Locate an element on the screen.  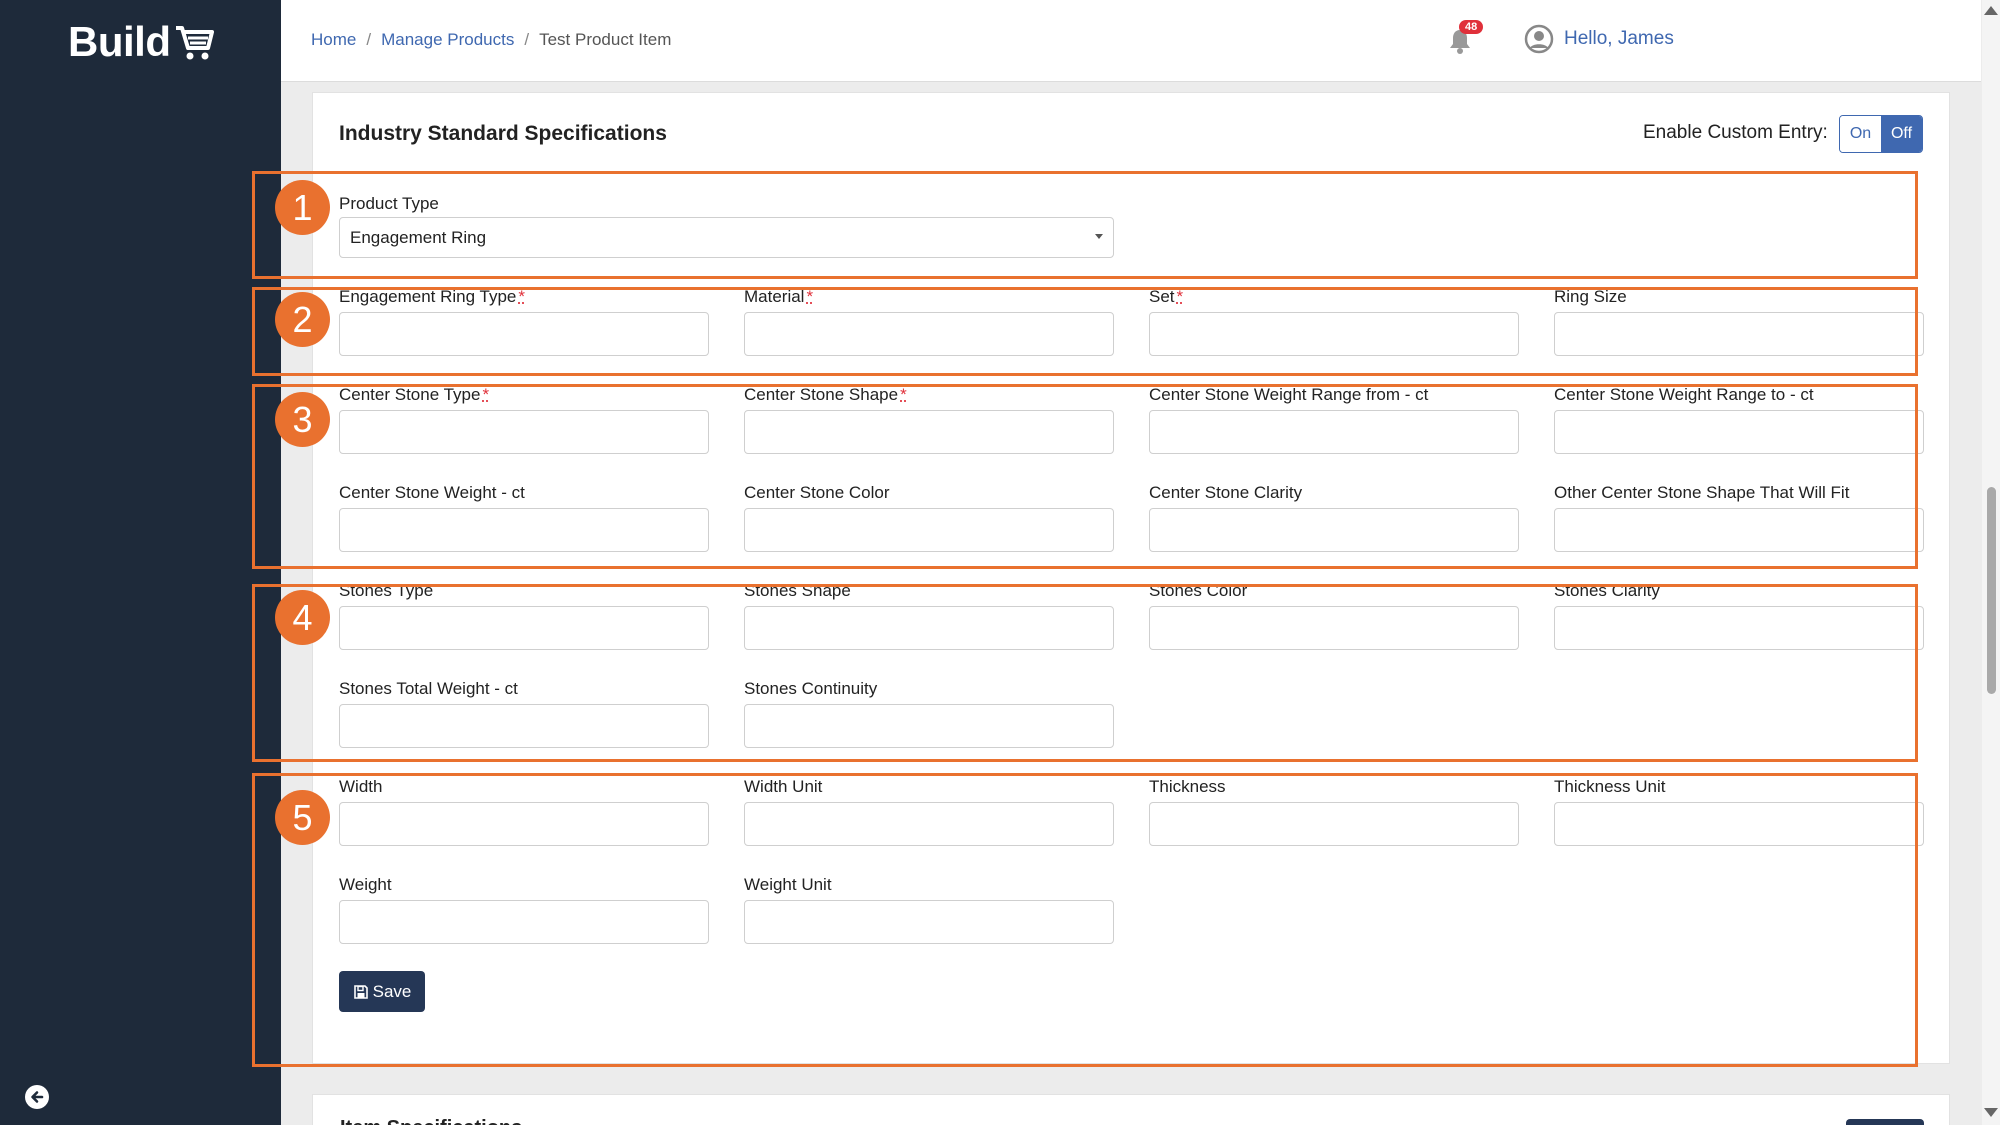
notification-badge: 48 is located at coordinates (1471, 27).